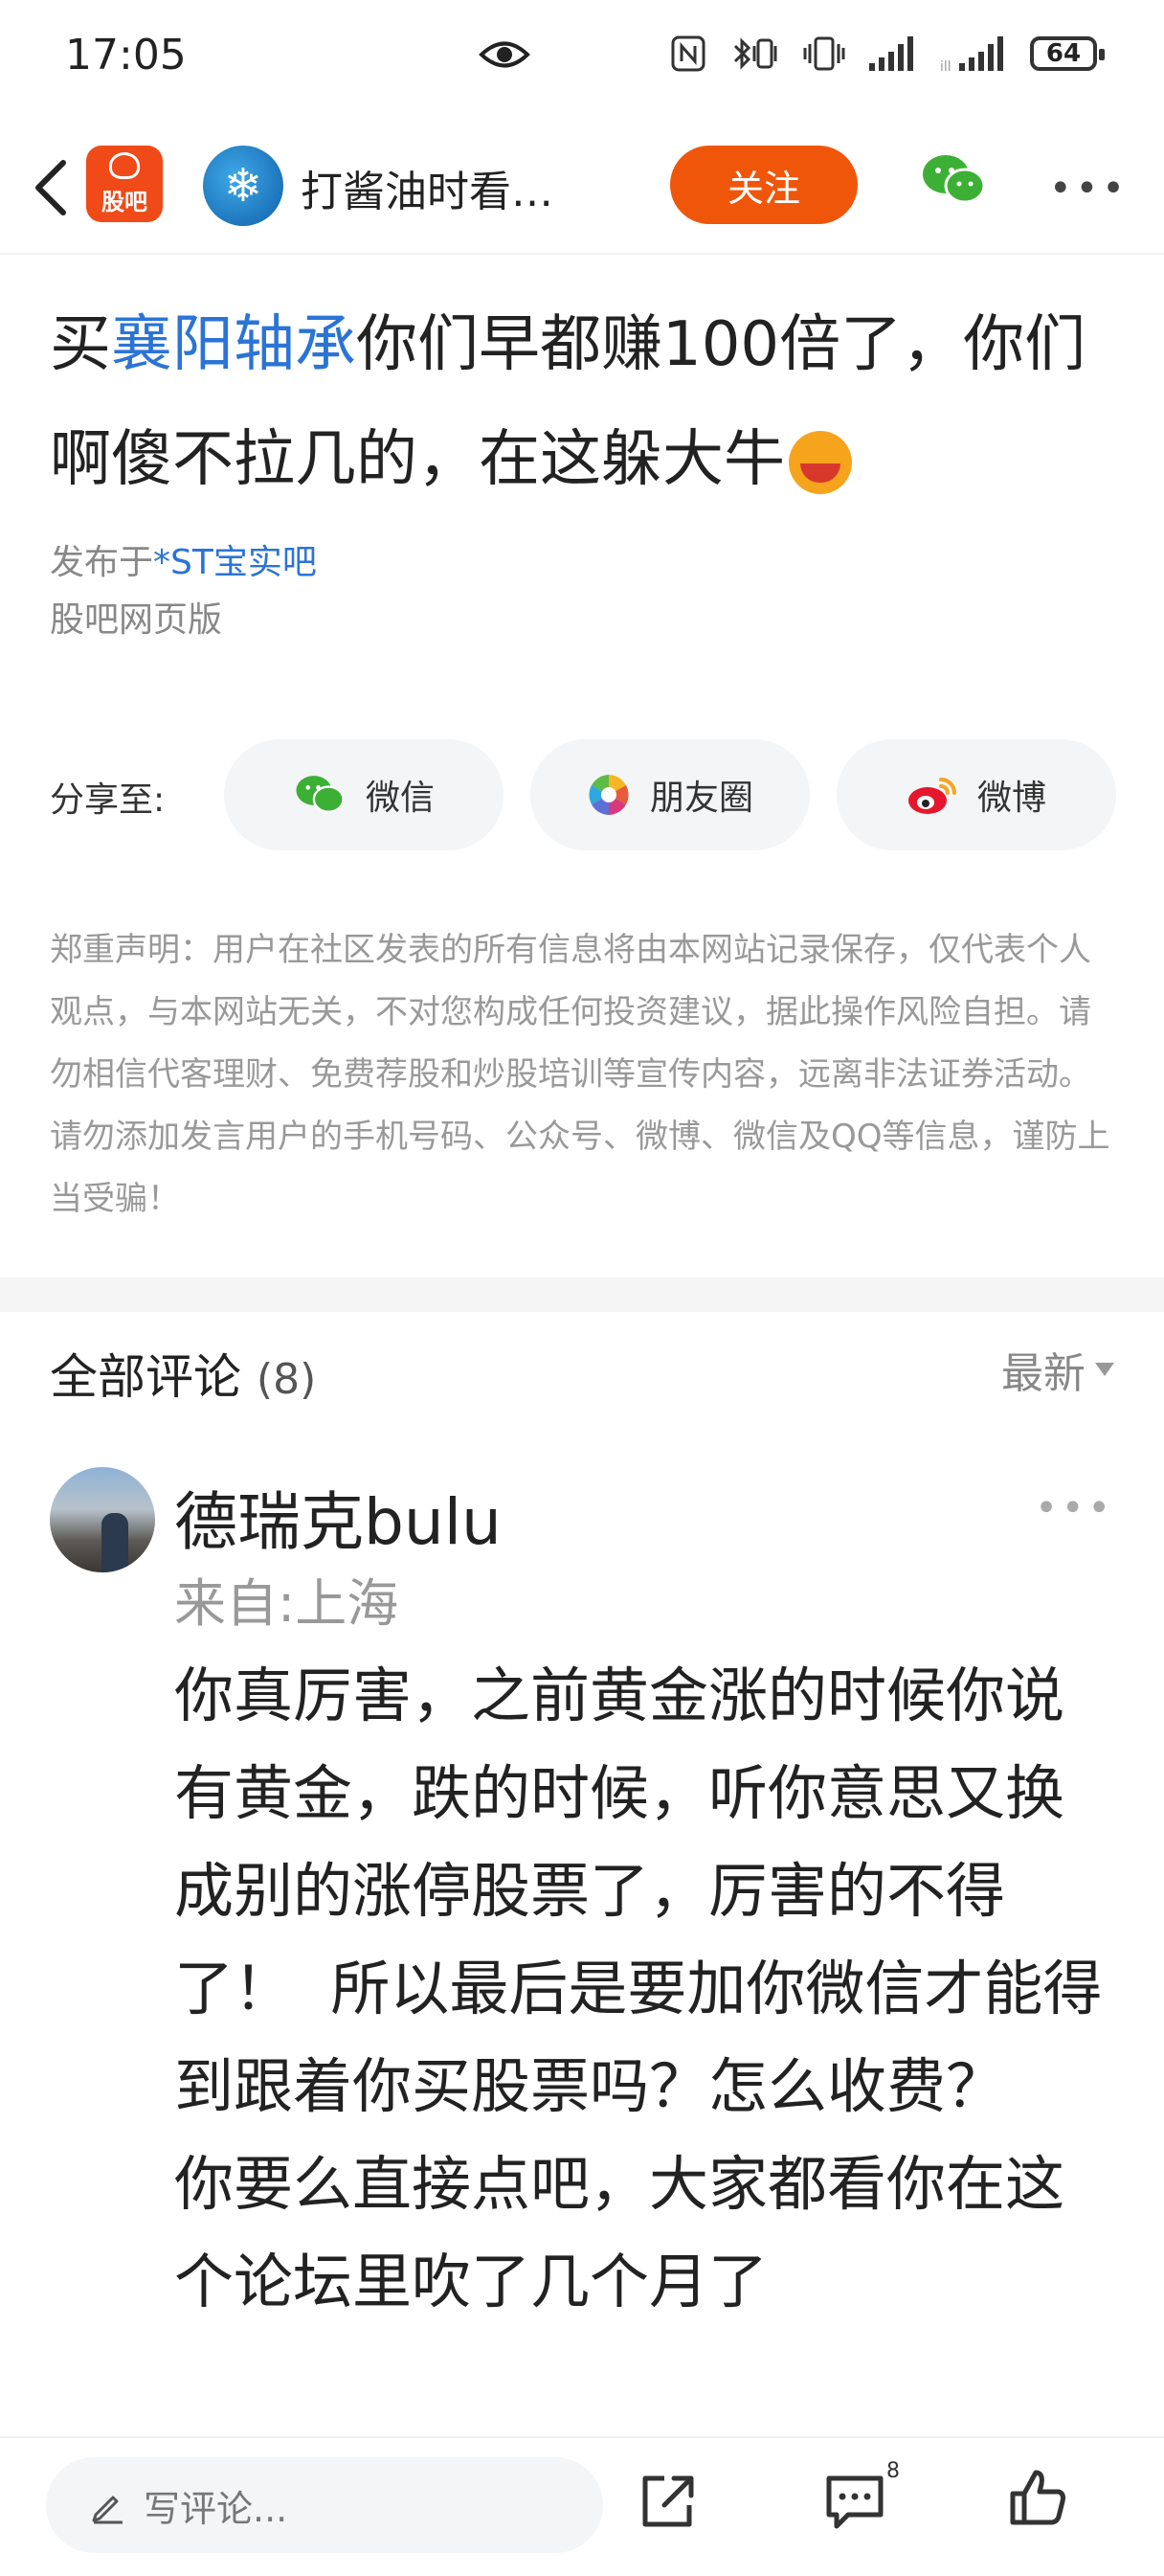  I want to click on post-published-in: 发布于*ST宝实吧, so click(183, 562).